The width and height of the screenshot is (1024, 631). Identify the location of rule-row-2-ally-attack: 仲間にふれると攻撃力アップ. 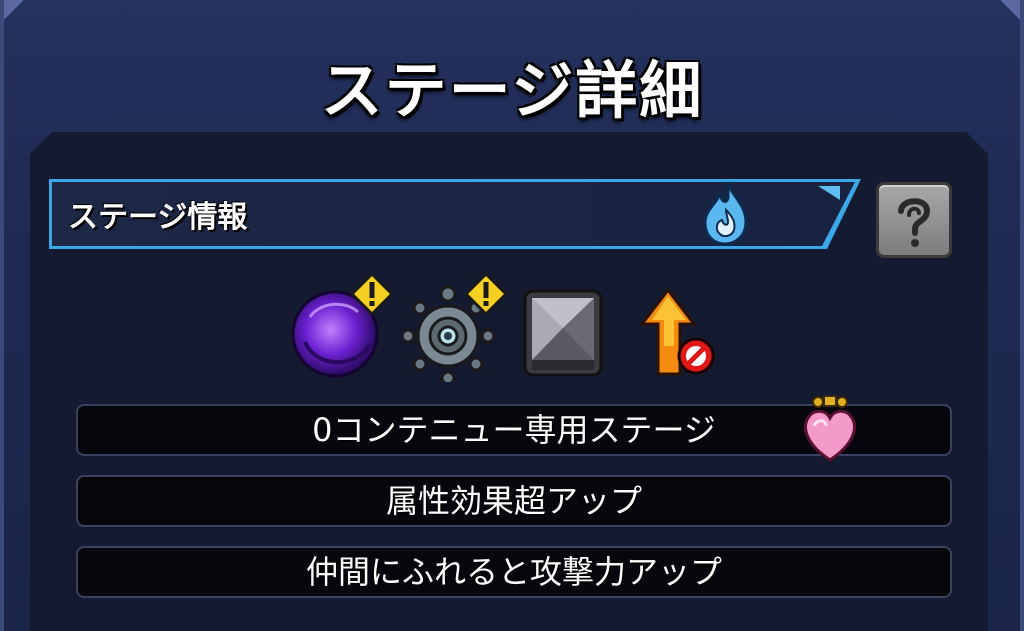
(514, 572).